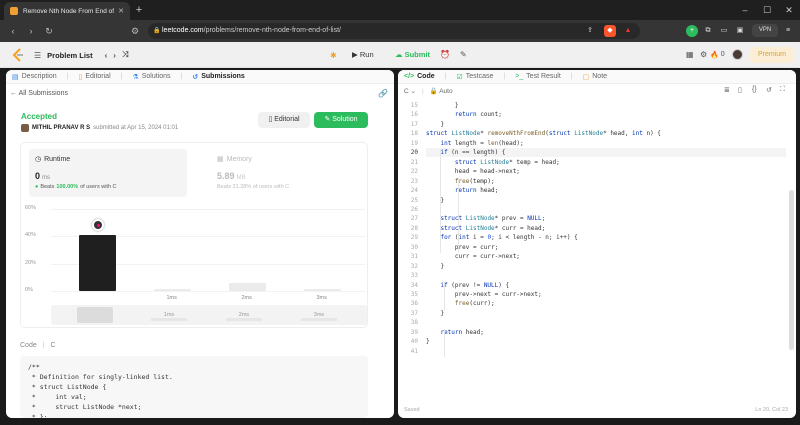  What do you see at coordinates (414, 162) in the screenshot?
I see `line-number: 21` at bounding box center [414, 162].